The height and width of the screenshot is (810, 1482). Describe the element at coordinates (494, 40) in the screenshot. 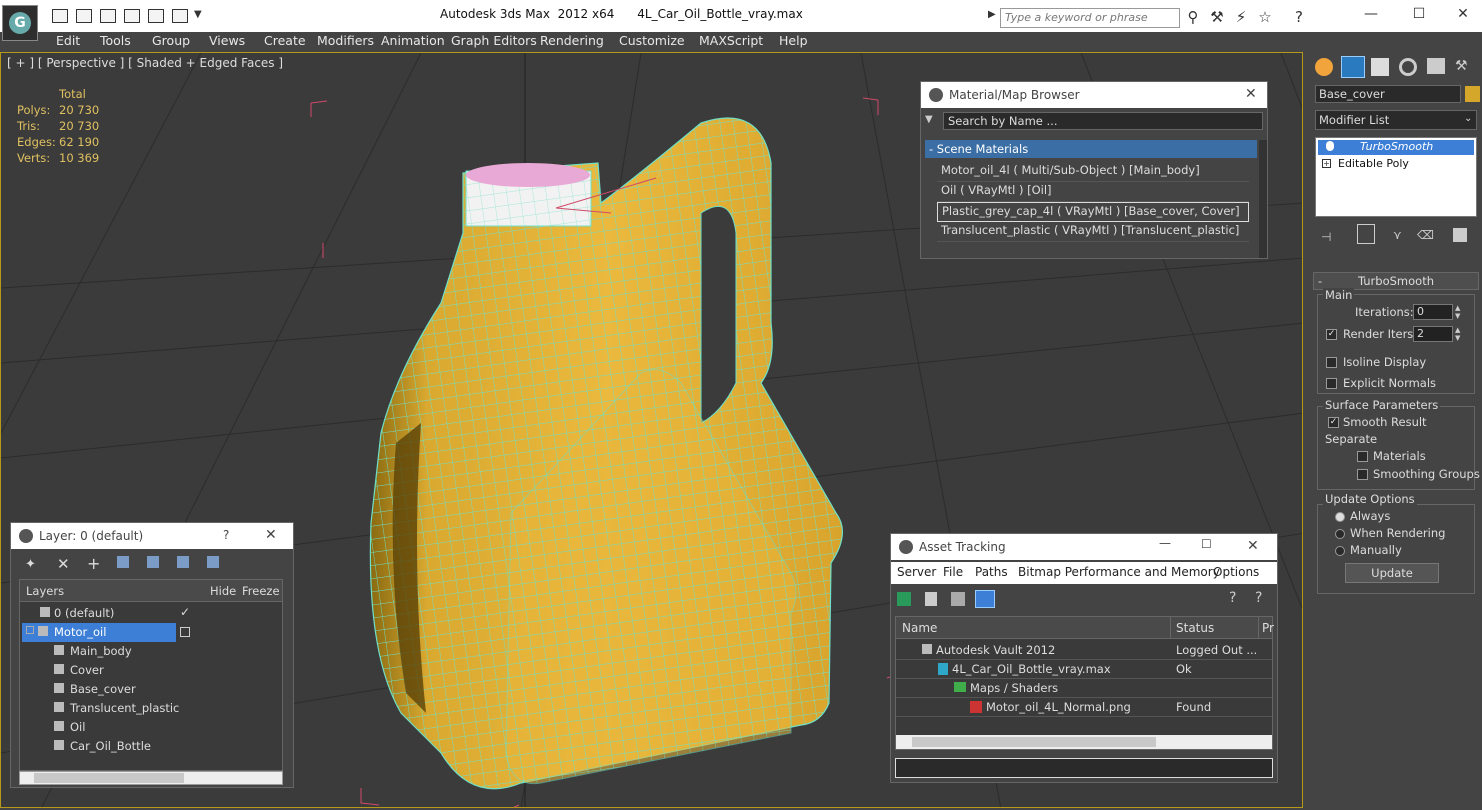

I see `menu-graph-editors: Graph Editors` at that location.